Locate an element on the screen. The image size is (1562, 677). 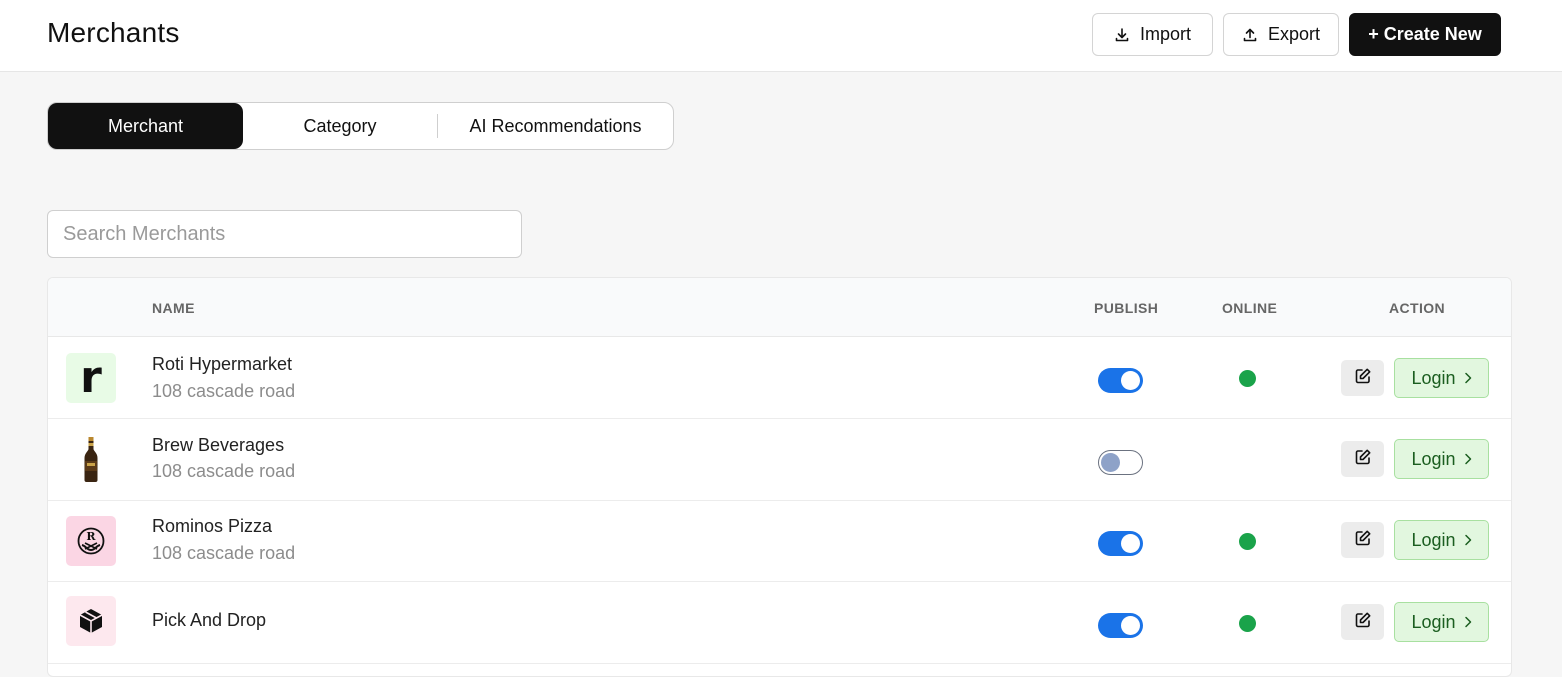
tab-ai-recommendations: AI Recommendations is located at coordinates (555, 126).